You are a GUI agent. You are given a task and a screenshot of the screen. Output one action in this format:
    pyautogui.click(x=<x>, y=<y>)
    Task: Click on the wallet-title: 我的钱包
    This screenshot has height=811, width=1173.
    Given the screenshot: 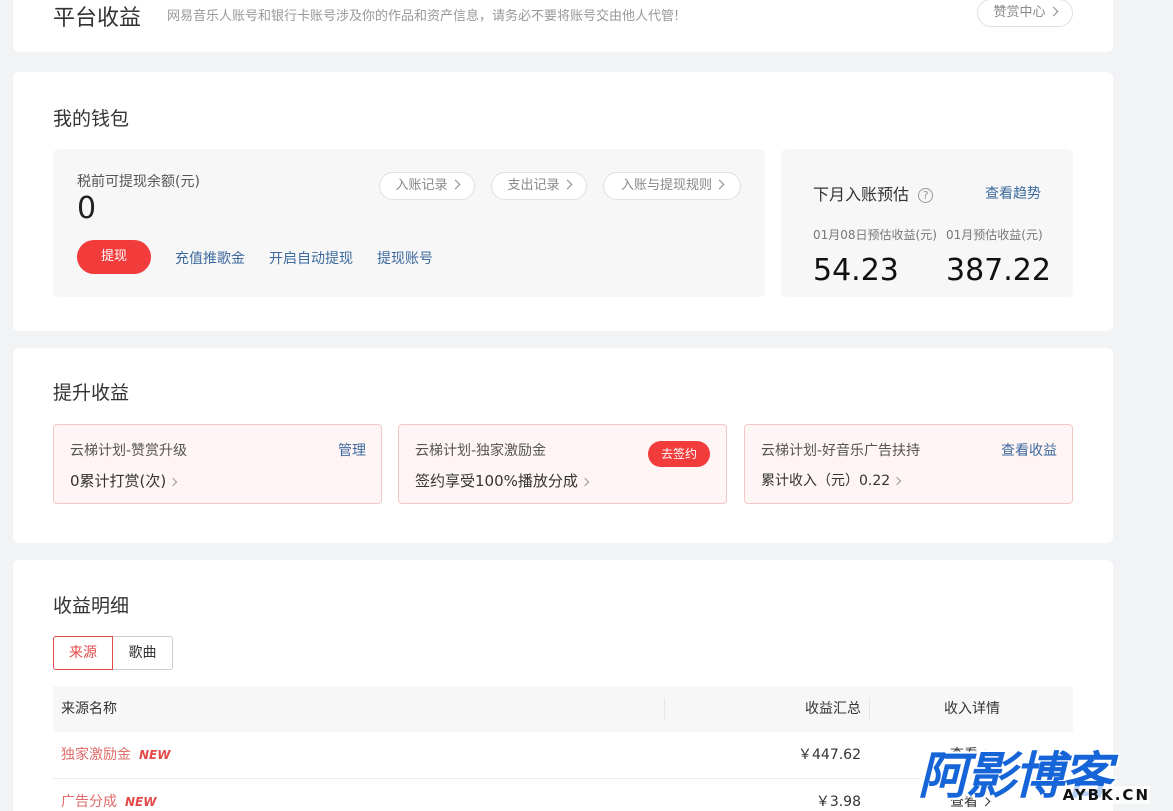 What is the action you would take?
    pyautogui.click(x=91, y=119)
    